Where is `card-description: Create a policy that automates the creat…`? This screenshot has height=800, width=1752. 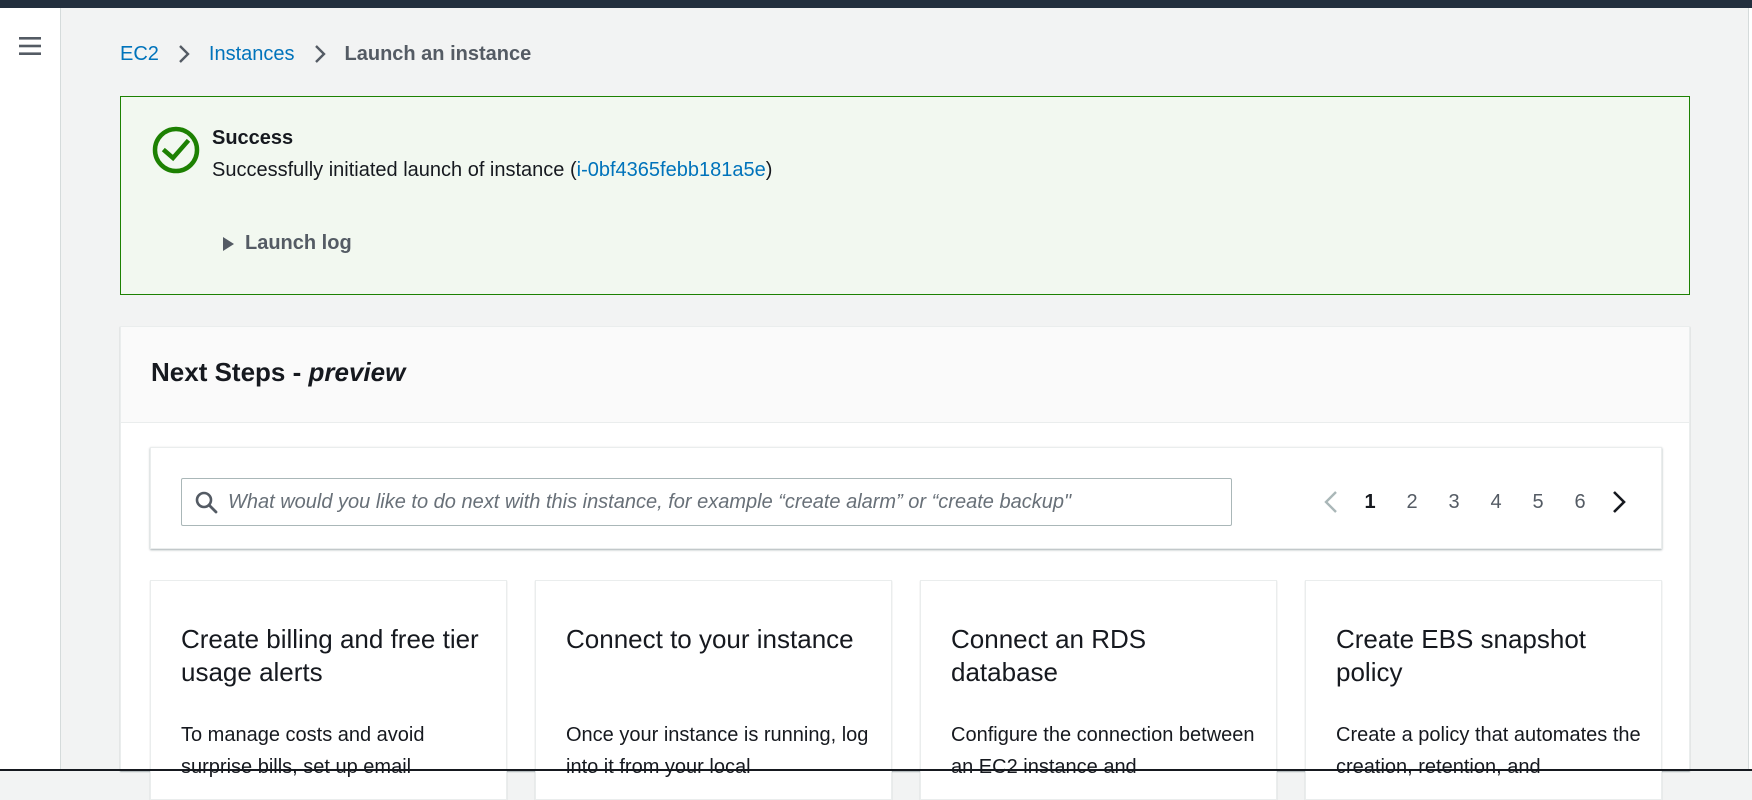
card-description: Create a policy that automates the creat… is located at coordinates (1488, 751).